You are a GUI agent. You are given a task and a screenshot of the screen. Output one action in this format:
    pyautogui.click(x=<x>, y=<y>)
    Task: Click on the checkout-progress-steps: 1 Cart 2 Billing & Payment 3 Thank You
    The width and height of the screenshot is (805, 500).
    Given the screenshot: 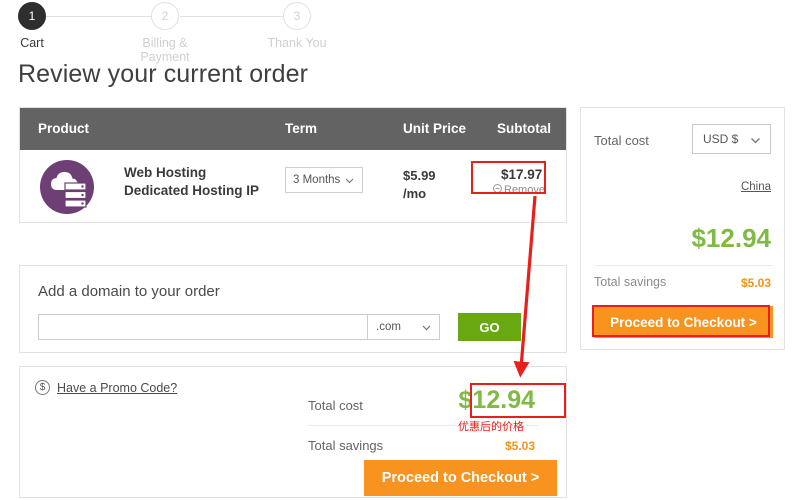 What is the action you would take?
    pyautogui.click(x=402, y=32)
    